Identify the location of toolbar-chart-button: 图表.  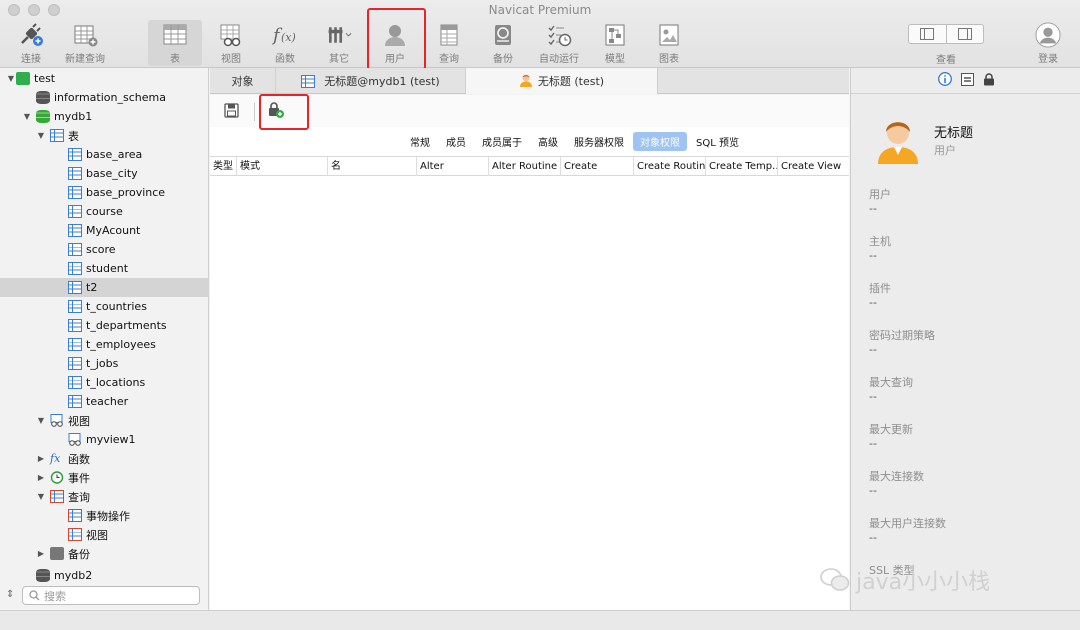
(669, 43).